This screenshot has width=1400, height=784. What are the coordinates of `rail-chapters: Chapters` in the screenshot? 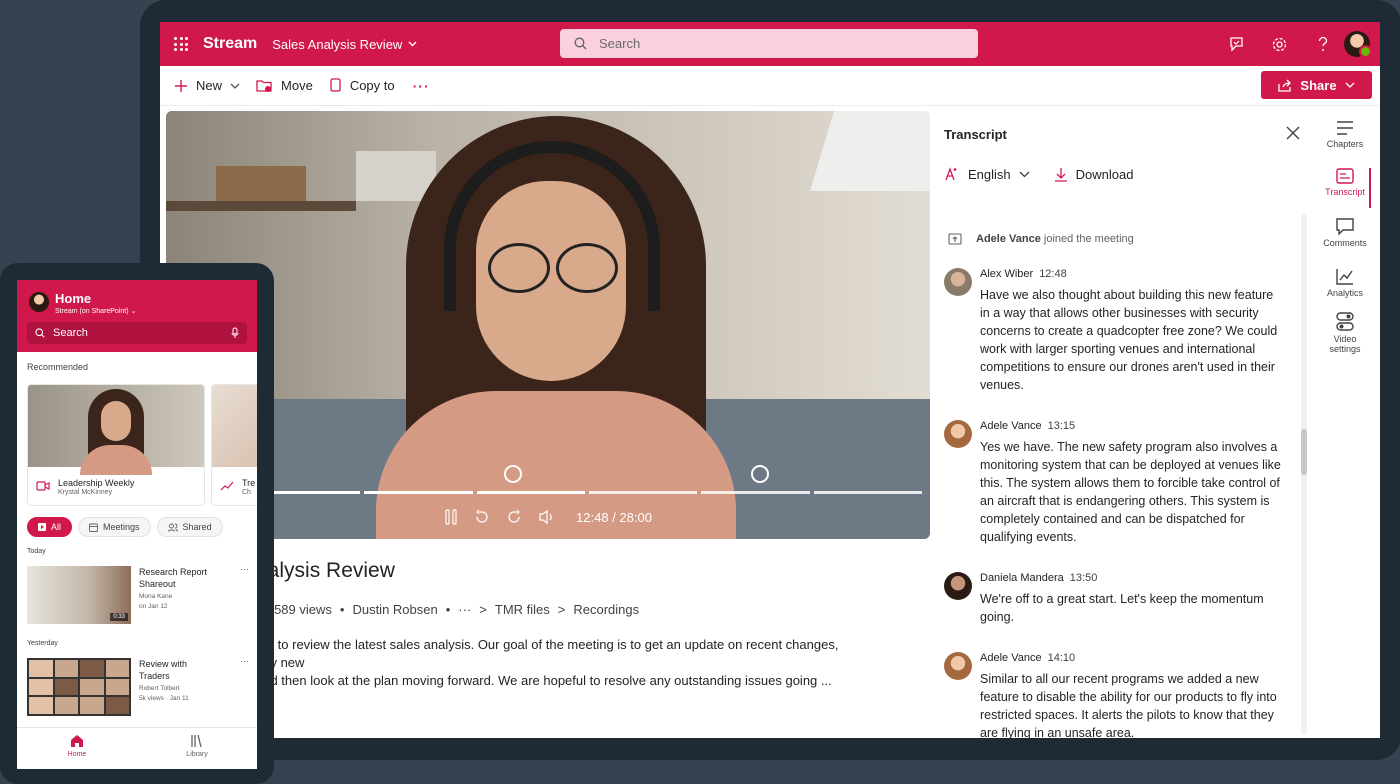 It's located at (1345, 134).